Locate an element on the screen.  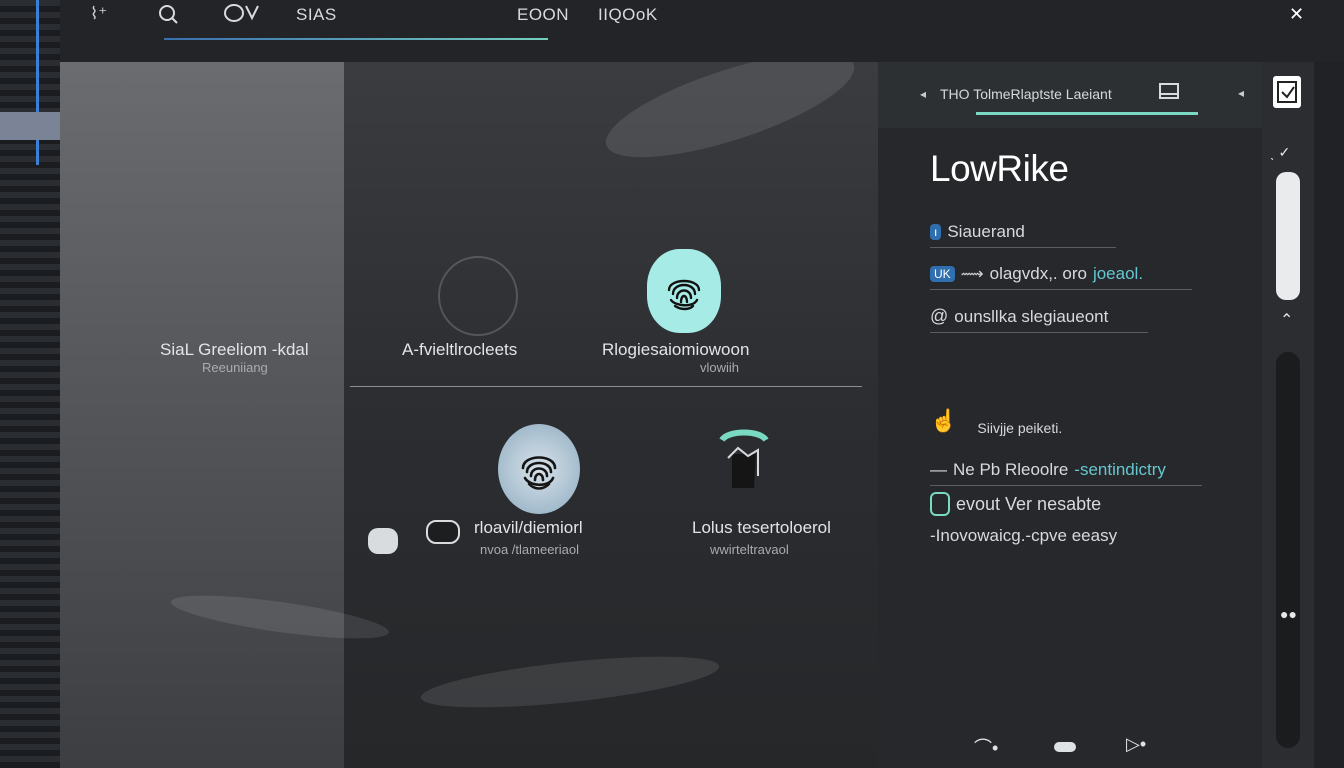
tile-sublabel: wwirteltravaol is located at coordinates (749, 549).